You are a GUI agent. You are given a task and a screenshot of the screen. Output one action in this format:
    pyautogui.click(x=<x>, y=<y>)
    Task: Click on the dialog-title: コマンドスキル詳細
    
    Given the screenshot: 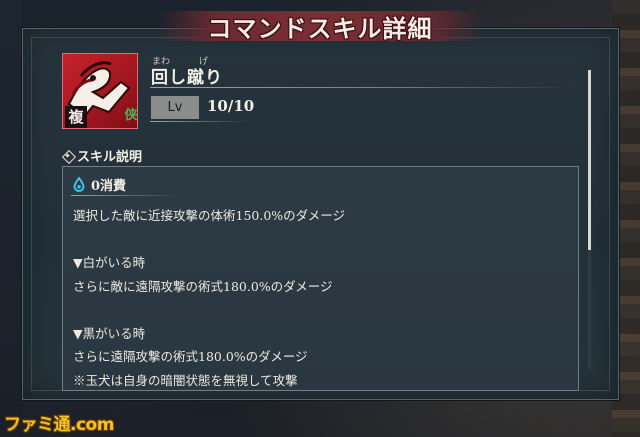 What is the action you would take?
    pyautogui.click(x=320, y=28)
    